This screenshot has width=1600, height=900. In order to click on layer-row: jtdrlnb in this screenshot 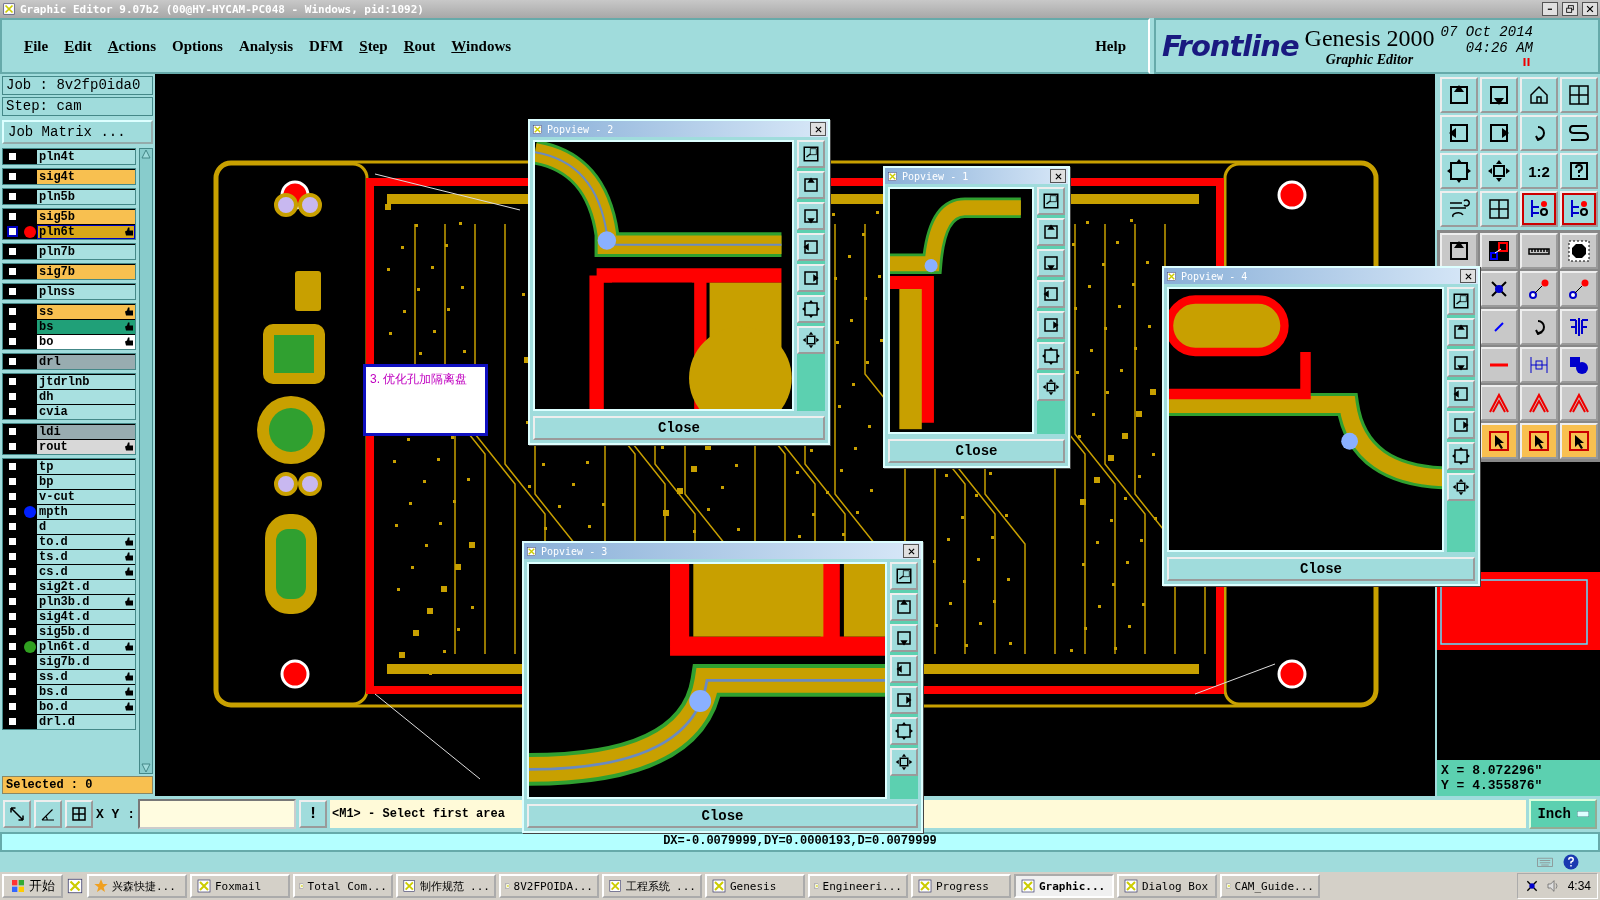, I will do `click(86, 381)`.